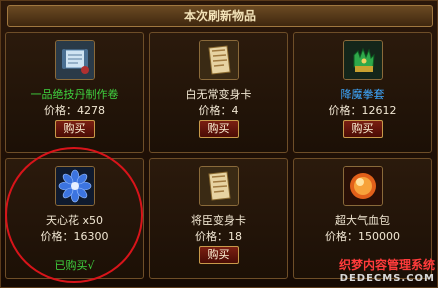 The height and width of the screenshot is (288, 438). I want to click on item-price: 价格：150000, so click(362, 236).